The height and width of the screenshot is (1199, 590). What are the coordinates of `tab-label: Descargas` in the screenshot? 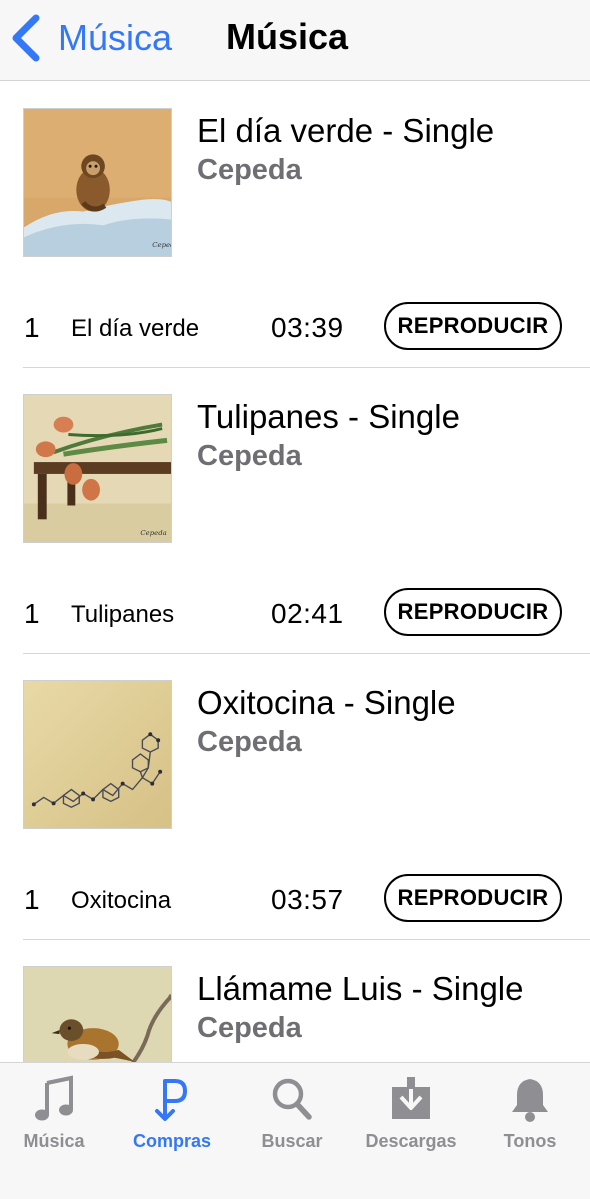 It's located at (411, 1141).